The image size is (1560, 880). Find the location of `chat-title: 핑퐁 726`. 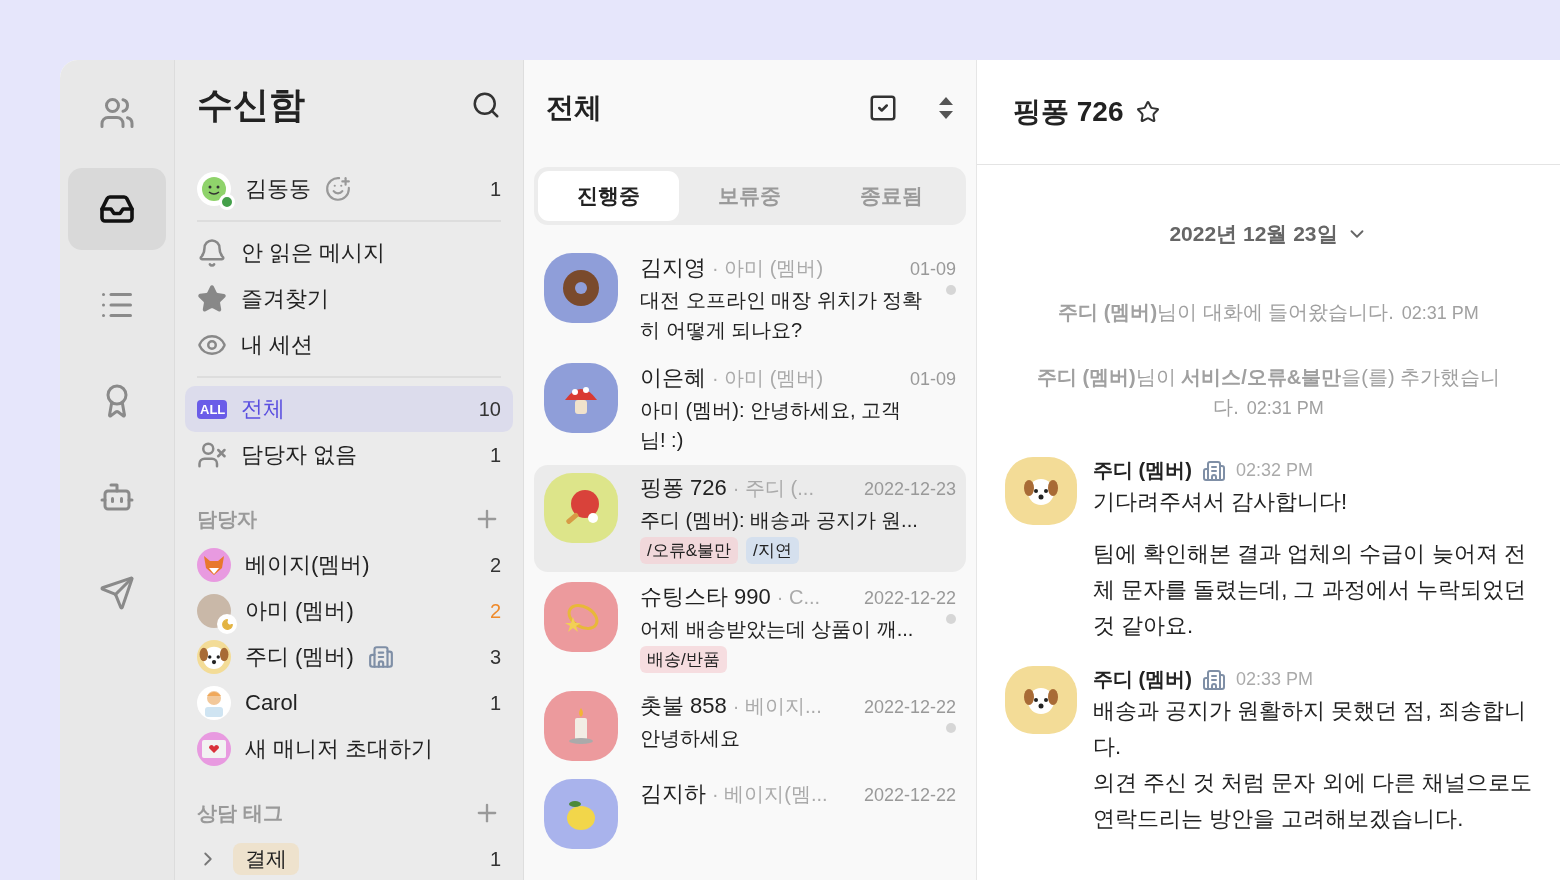

chat-title: 핑퐁 726 is located at coordinates (1068, 112).